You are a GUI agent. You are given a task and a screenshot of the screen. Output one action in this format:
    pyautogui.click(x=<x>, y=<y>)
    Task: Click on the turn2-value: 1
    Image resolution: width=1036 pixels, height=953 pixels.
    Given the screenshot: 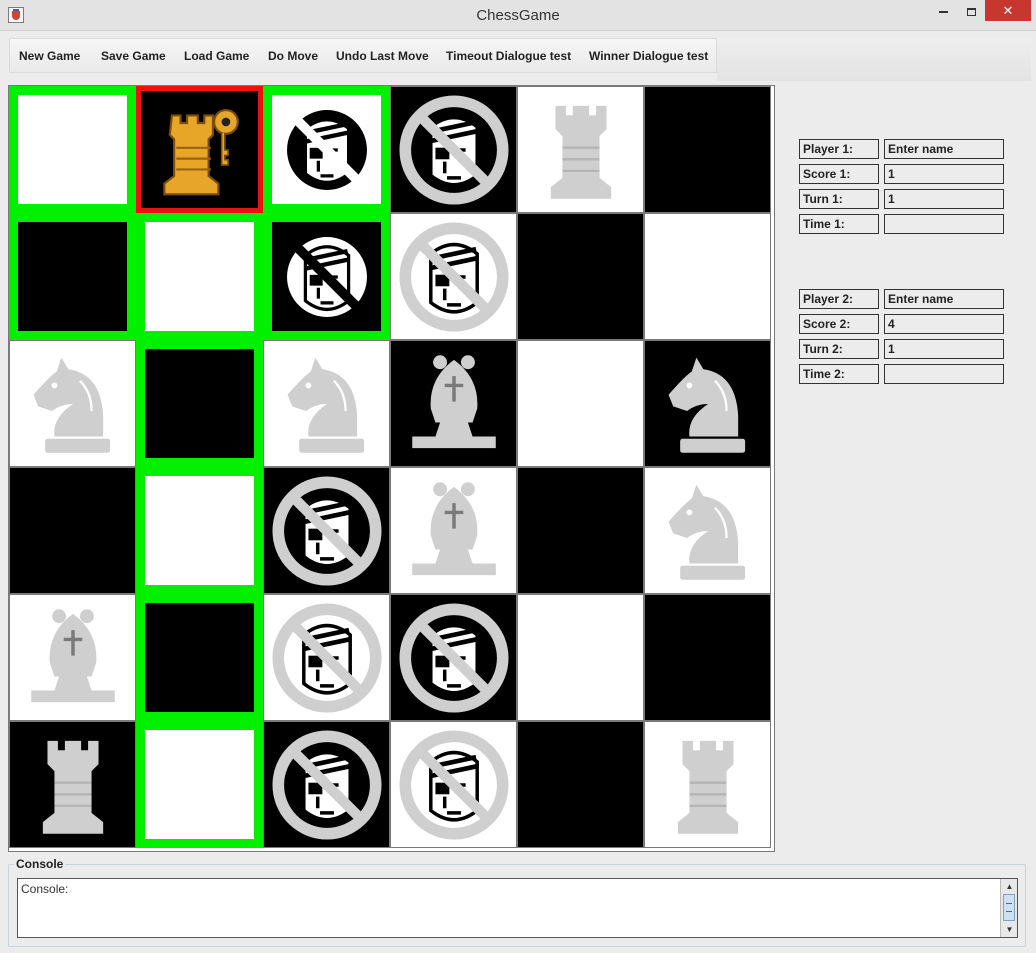 What is the action you would take?
    pyautogui.click(x=944, y=349)
    